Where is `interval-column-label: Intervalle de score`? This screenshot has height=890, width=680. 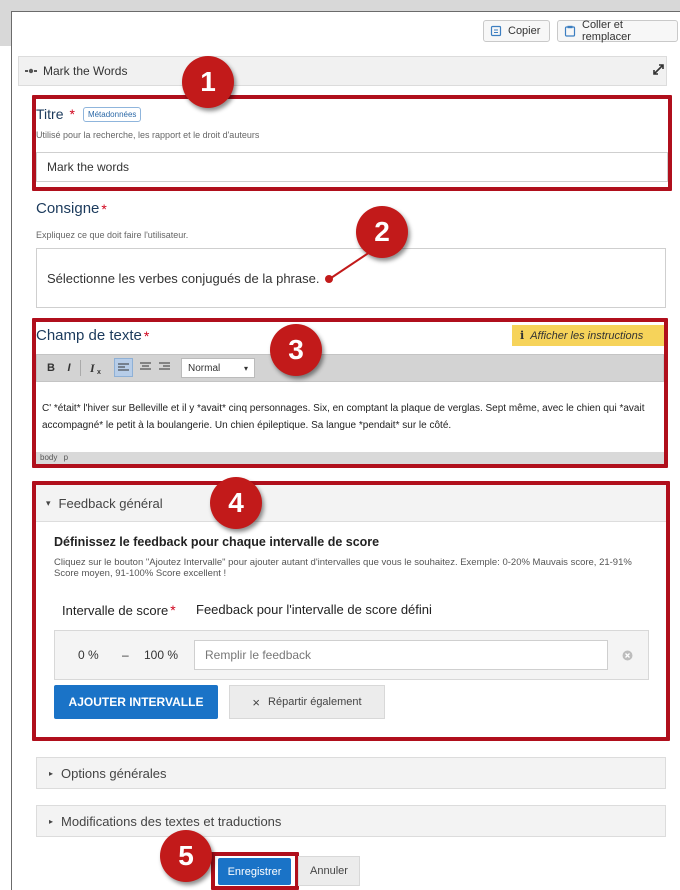
interval-column-label: Intervalle de score is located at coordinates (115, 610).